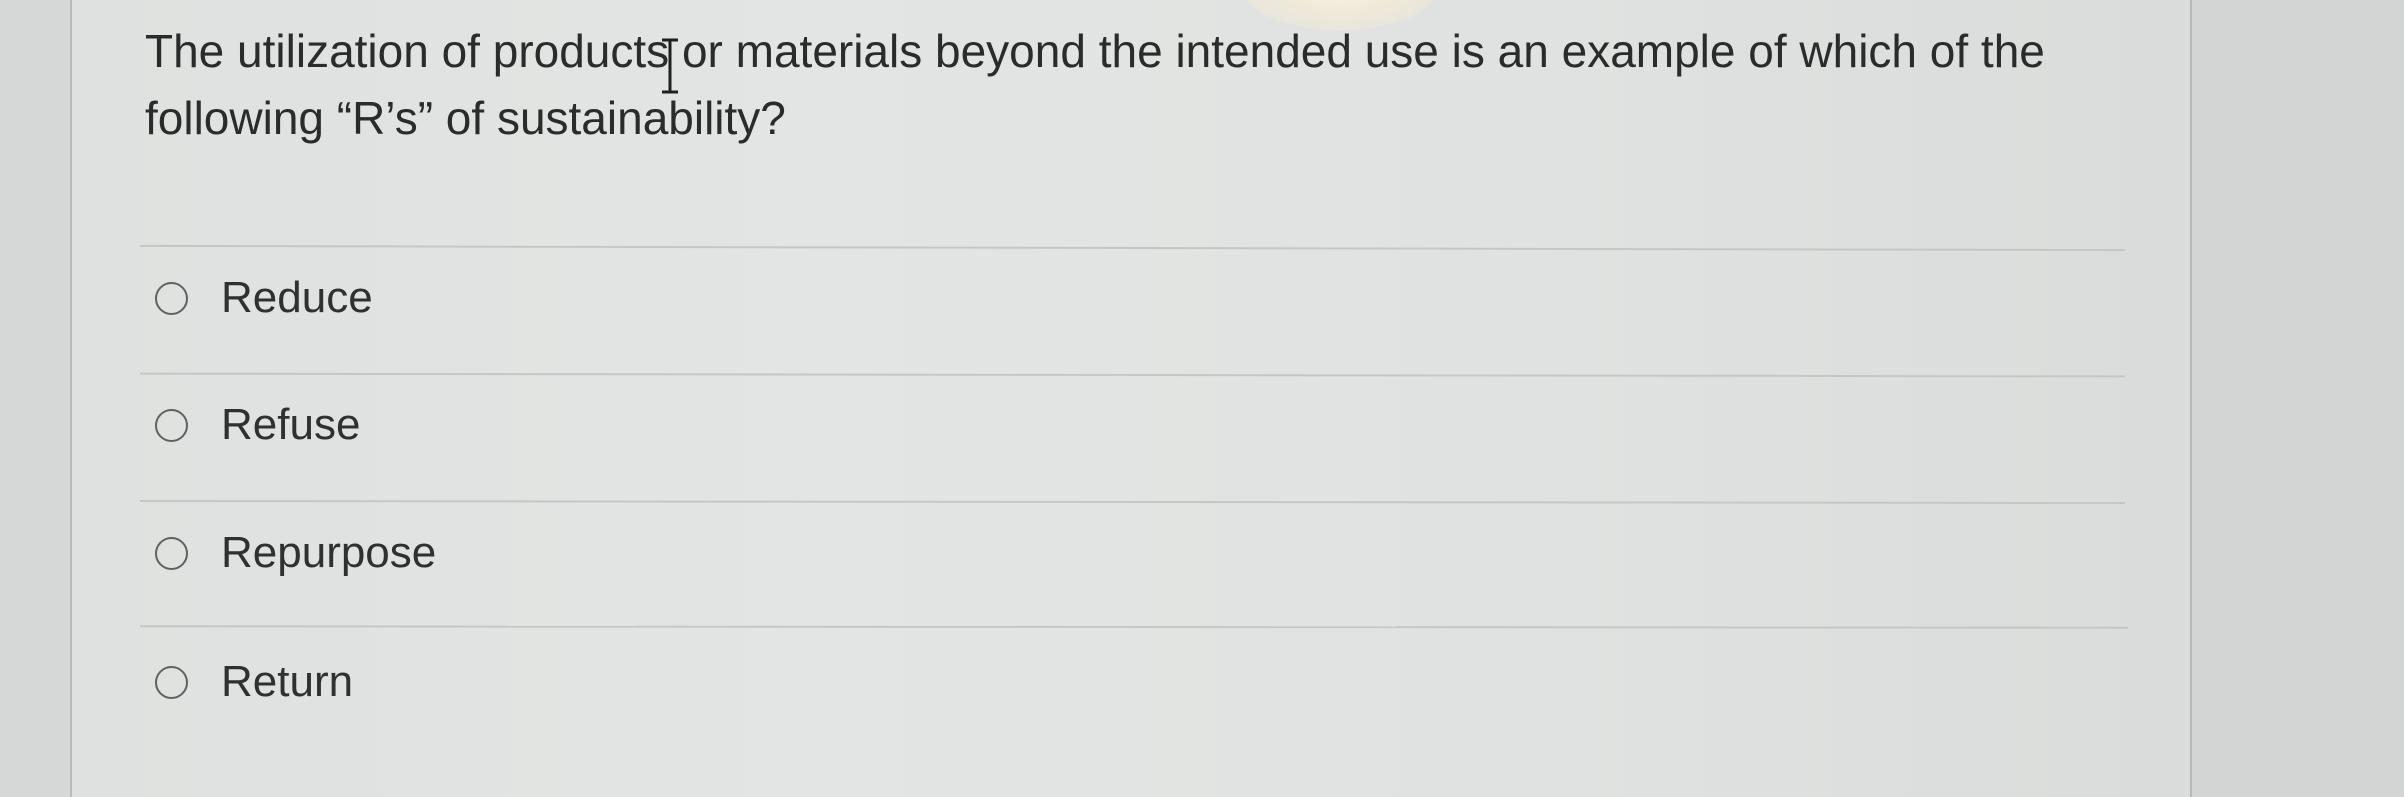 The image size is (2404, 797). What do you see at coordinates (71, 398) in the screenshot?
I see `panel-left-border` at bounding box center [71, 398].